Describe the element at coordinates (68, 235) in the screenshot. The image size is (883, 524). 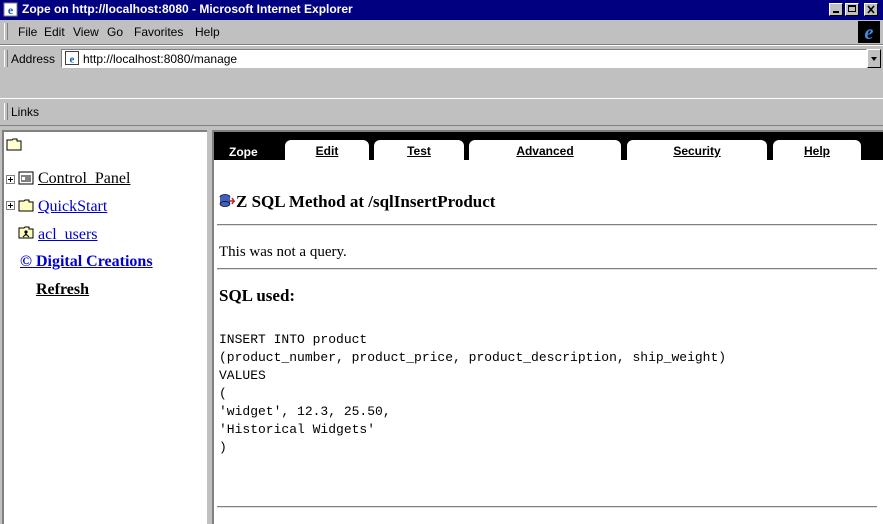
I see `tree-item-acl-users: acl_users` at that location.